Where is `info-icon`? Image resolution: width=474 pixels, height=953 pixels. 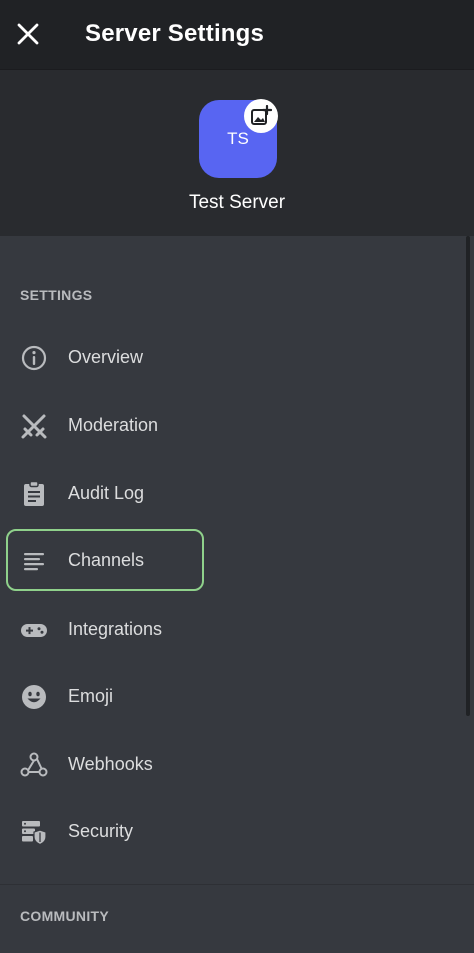
info-icon is located at coordinates (34, 358).